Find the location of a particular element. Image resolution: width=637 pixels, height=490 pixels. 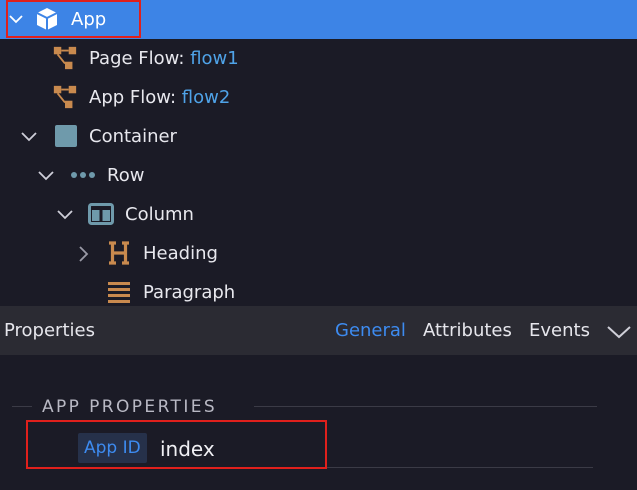

highlight-outline-app is located at coordinates (73, 19).